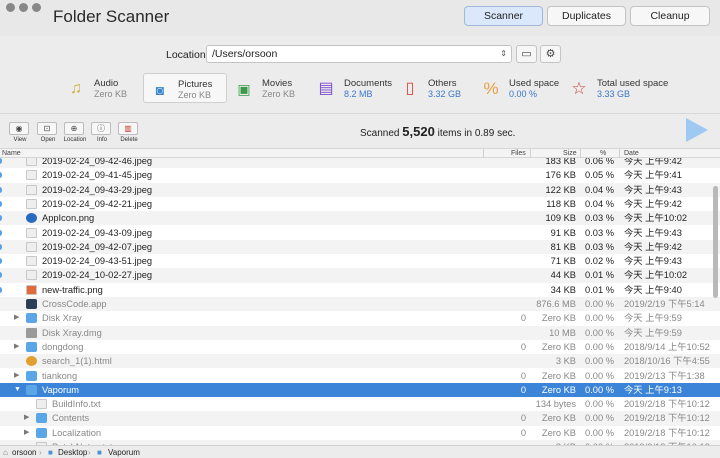  What do you see at coordinates (667, 346) in the screenshot?
I see `file-date: 2018/9/14 上午10:52` at bounding box center [667, 346].